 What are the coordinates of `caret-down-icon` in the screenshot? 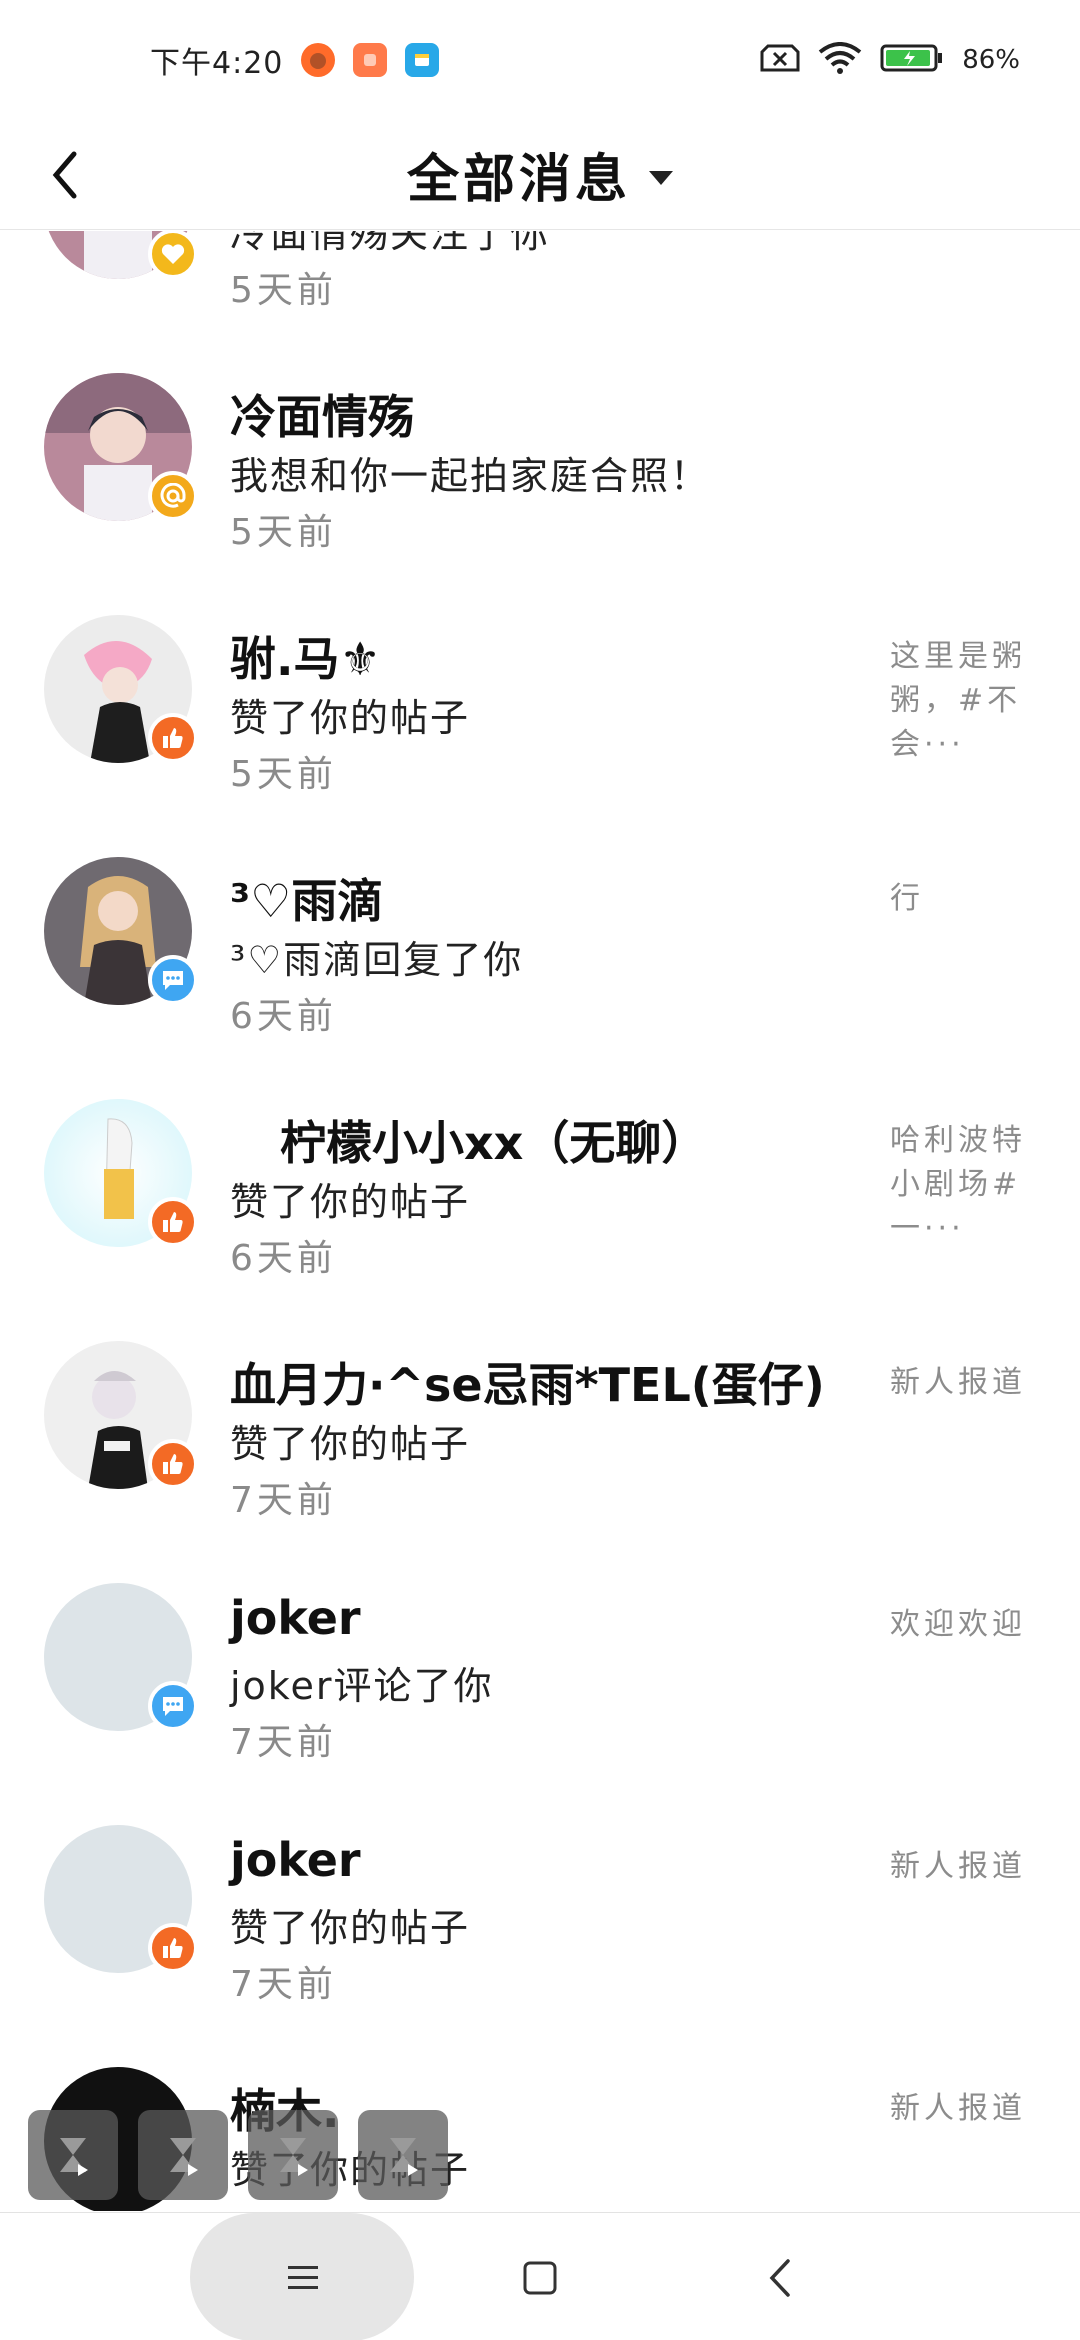 It's located at (661, 177).